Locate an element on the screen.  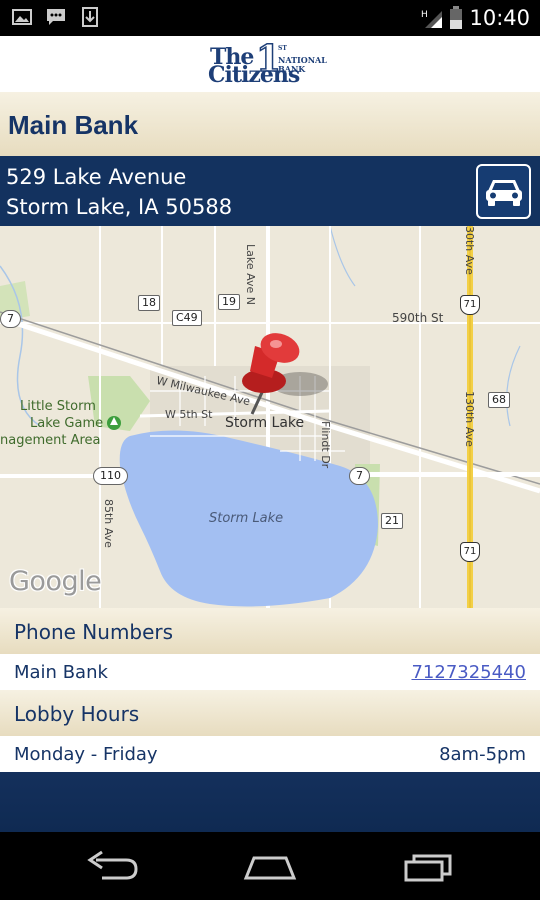
home-icon is located at coordinates (270, 867).